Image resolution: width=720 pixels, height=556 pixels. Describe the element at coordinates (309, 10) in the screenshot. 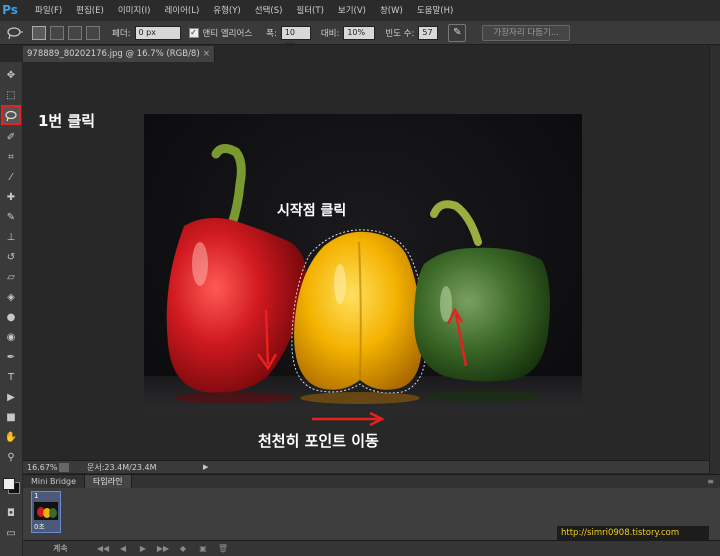

I see `menu-filter: 필터(T)` at that location.